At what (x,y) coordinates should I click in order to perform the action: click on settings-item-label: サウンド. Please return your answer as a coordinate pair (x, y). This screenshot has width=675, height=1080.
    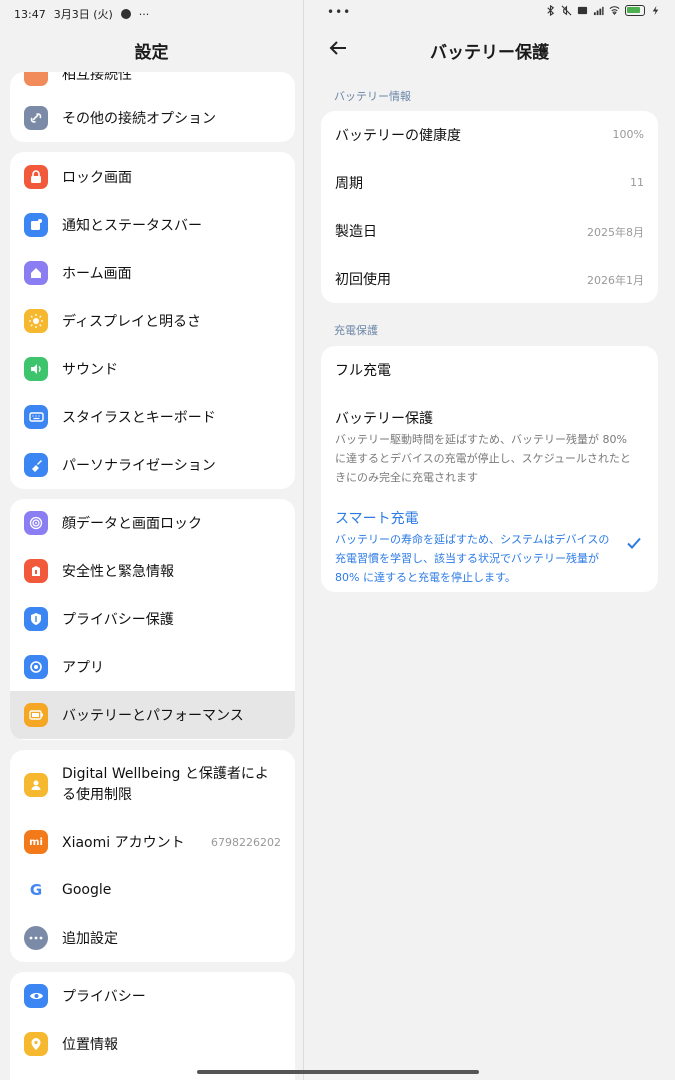
    Looking at the image, I should click on (90, 370).